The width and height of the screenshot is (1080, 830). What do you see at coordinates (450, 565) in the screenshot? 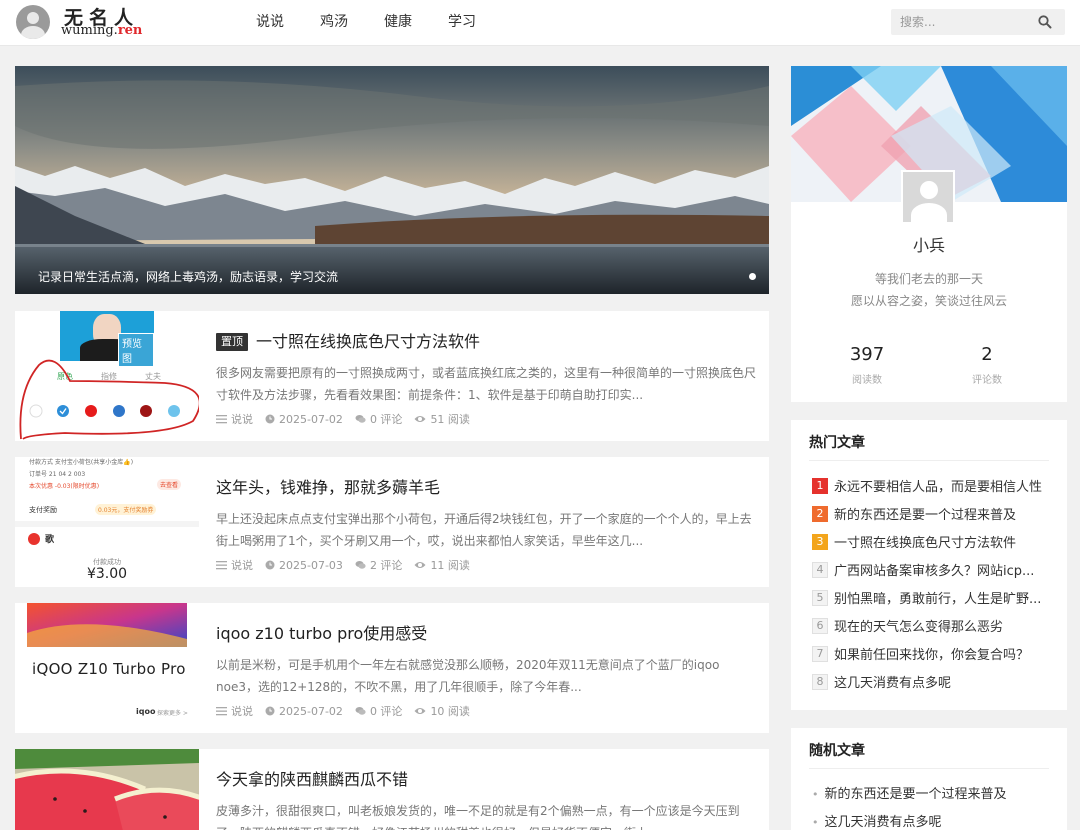
I see `views-text: 11 阅读` at bounding box center [450, 565].